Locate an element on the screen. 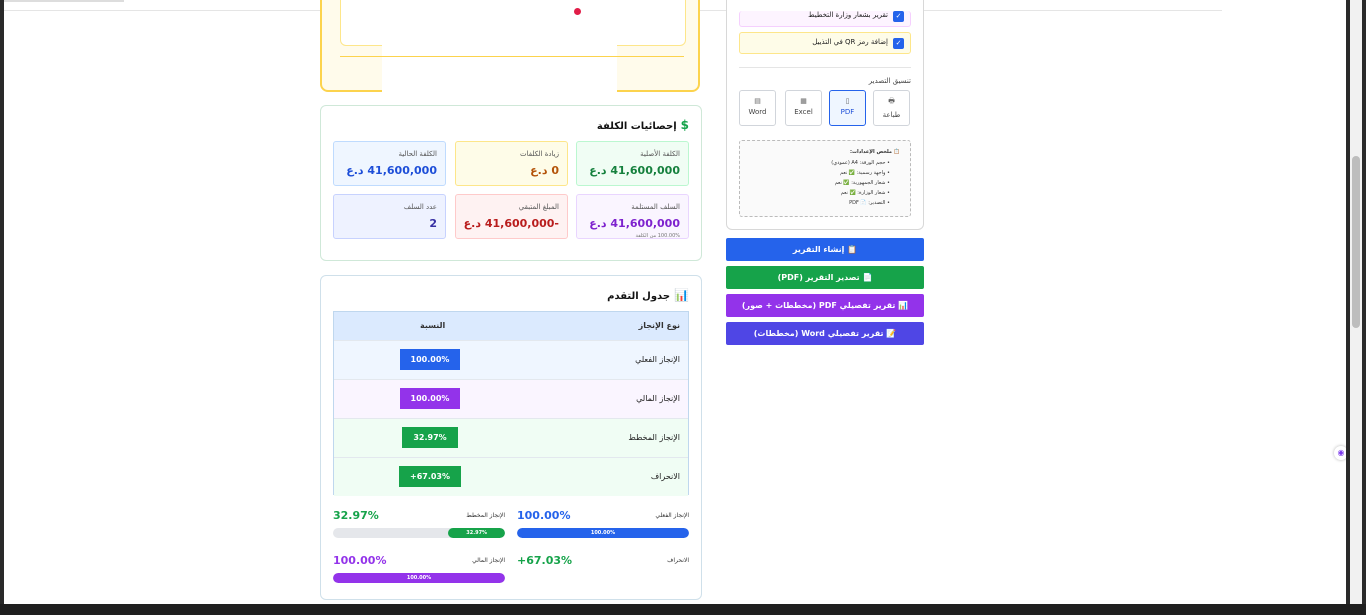 This screenshot has height=615, width=1366. action-button: 📄 تصدير التقرير (PDF) is located at coordinates (825, 277).